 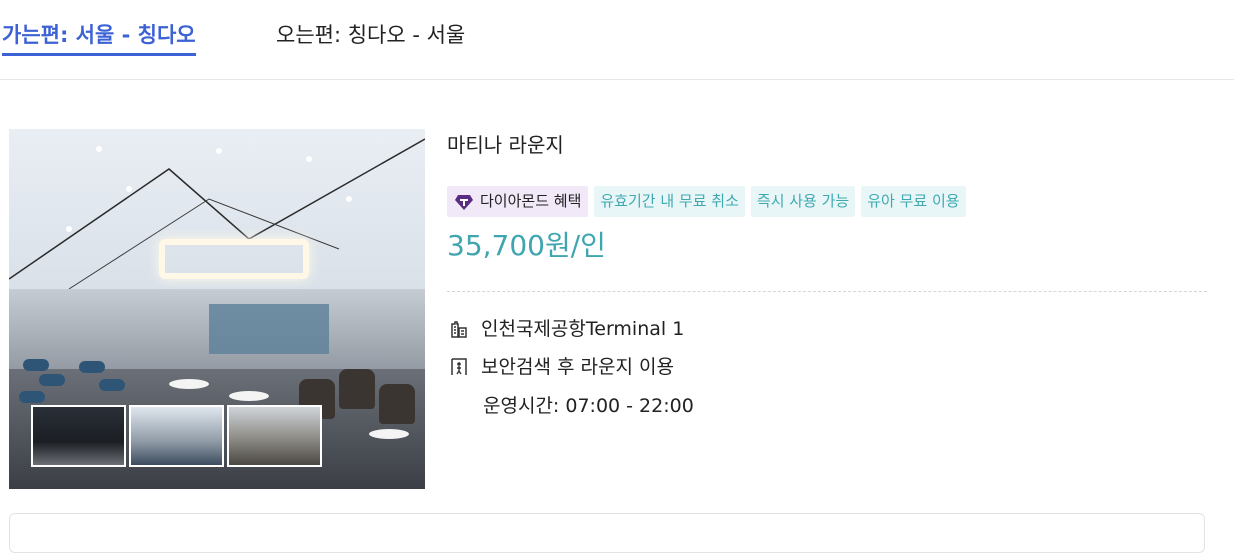 What do you see at coordinates (607, 533) in the screenshot?
I see `next-card` at bounding box center [607, 533].